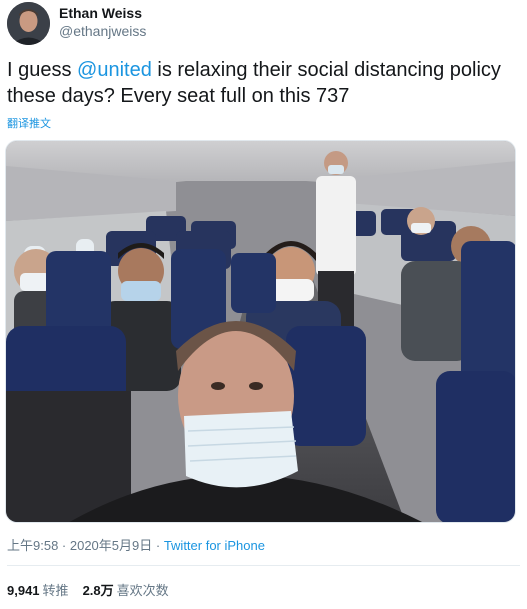 The height and width of the screenshot is (609, 527). I want to click on likes-label: 喜欢次数, so click(142, 590).